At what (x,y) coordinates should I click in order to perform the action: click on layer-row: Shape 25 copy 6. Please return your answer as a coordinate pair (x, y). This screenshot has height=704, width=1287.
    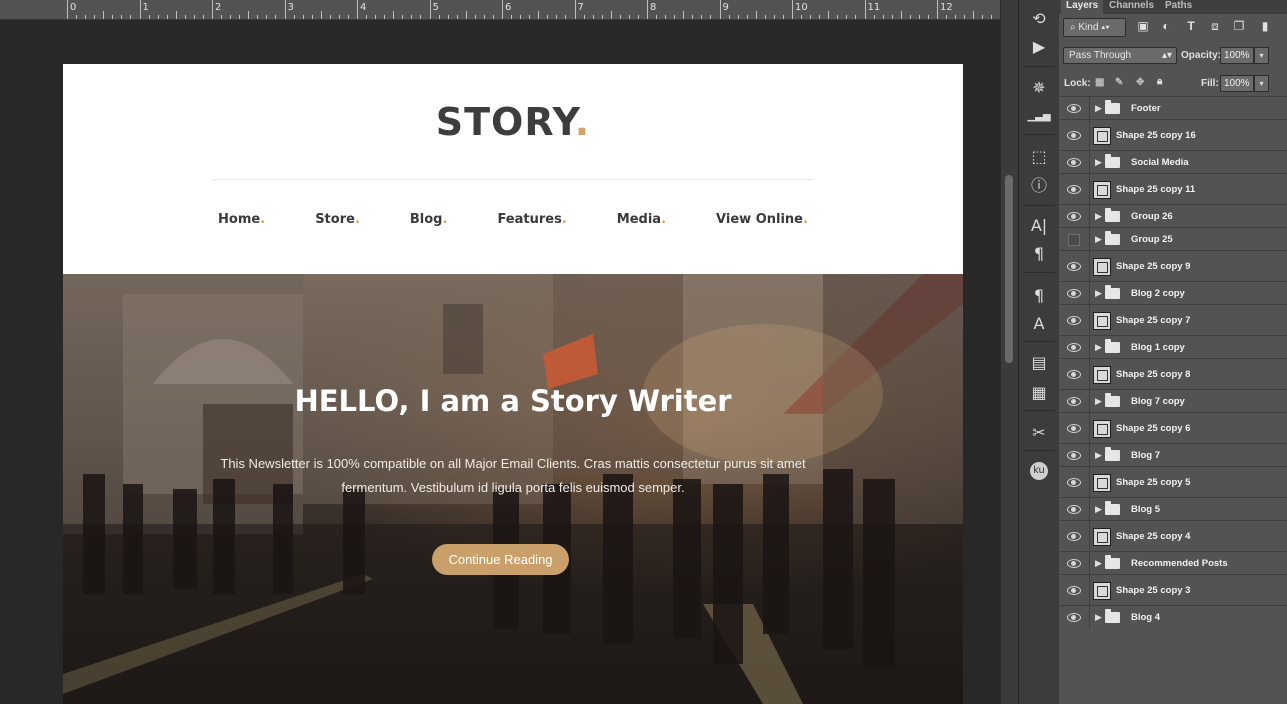
    Looking at the image, I should click on (1173, 428).